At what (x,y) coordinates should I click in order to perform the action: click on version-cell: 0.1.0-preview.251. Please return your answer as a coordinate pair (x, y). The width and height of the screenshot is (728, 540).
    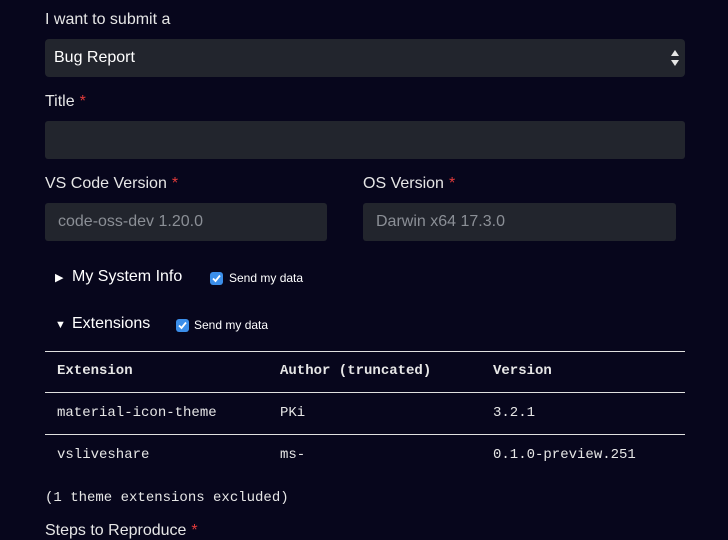
    Looking at the image, I should click on (564, 455).